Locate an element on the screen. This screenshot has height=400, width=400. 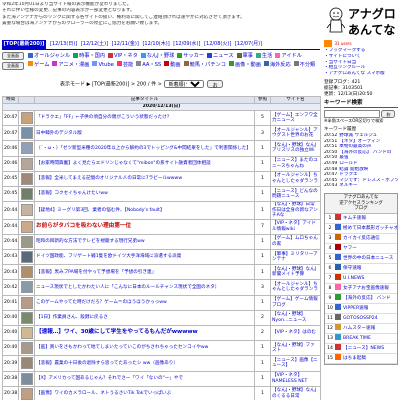
ranking-blog-link: はちま起稿 is located at coordinates (354, 358).